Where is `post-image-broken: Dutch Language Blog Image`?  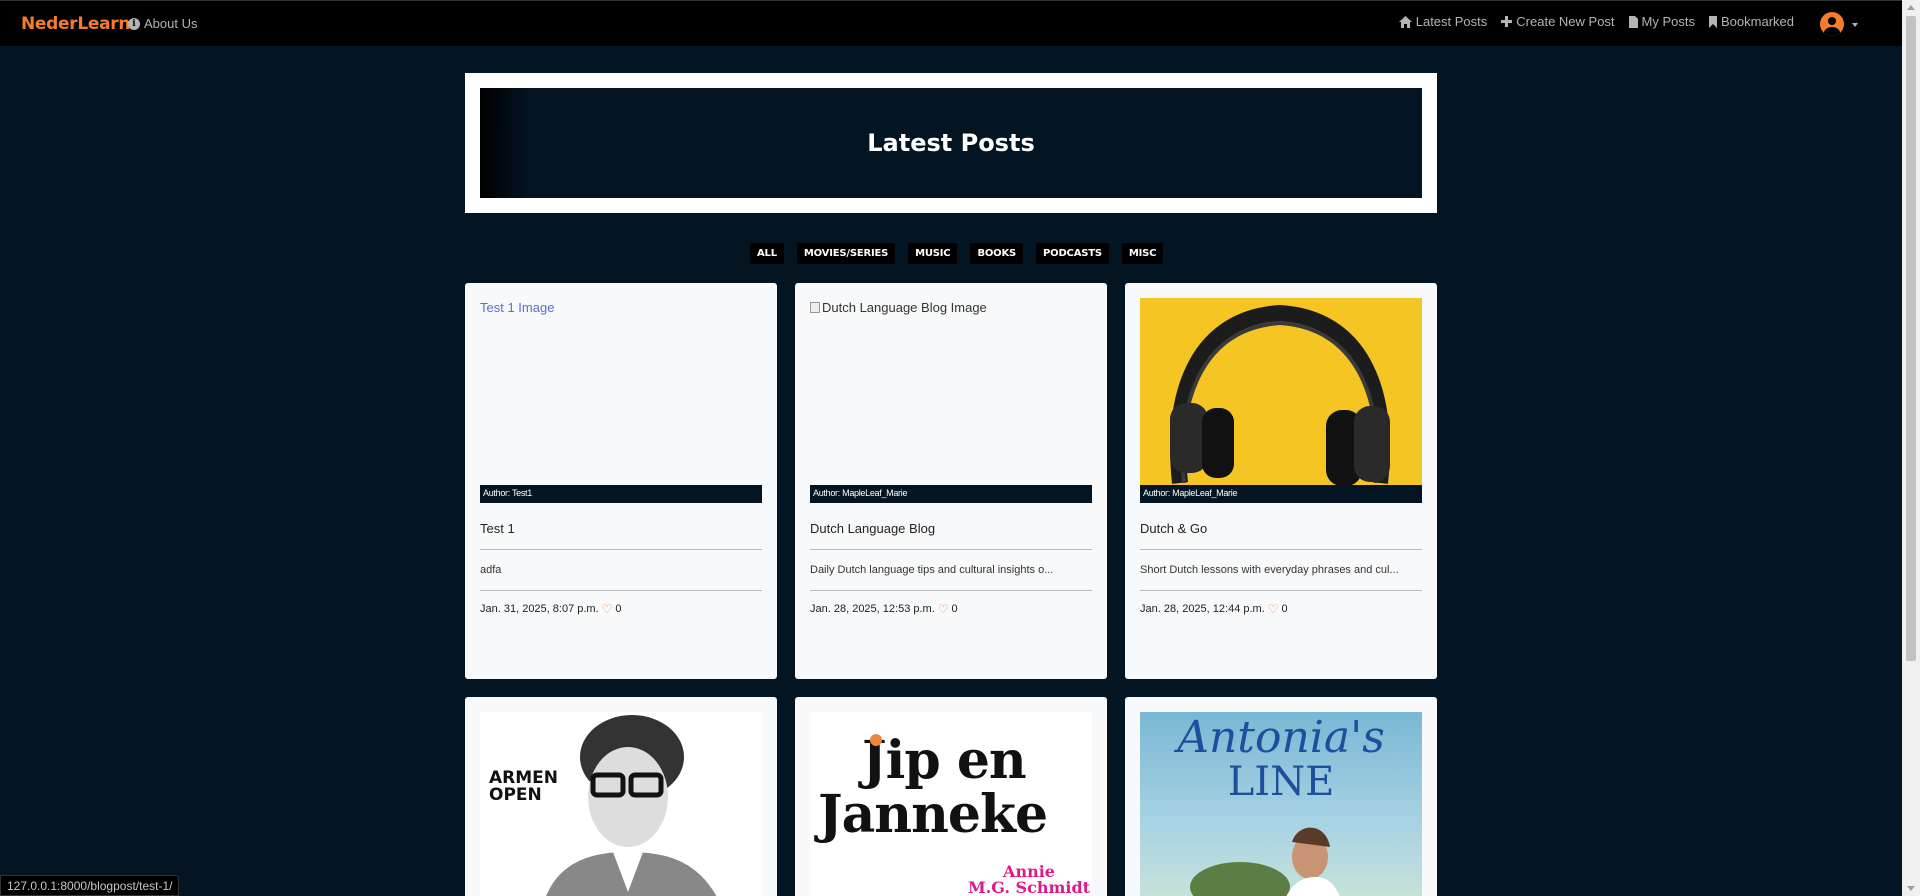 post-image-broken: Dutch Language Blog Image is located at coordinates (951, 392).